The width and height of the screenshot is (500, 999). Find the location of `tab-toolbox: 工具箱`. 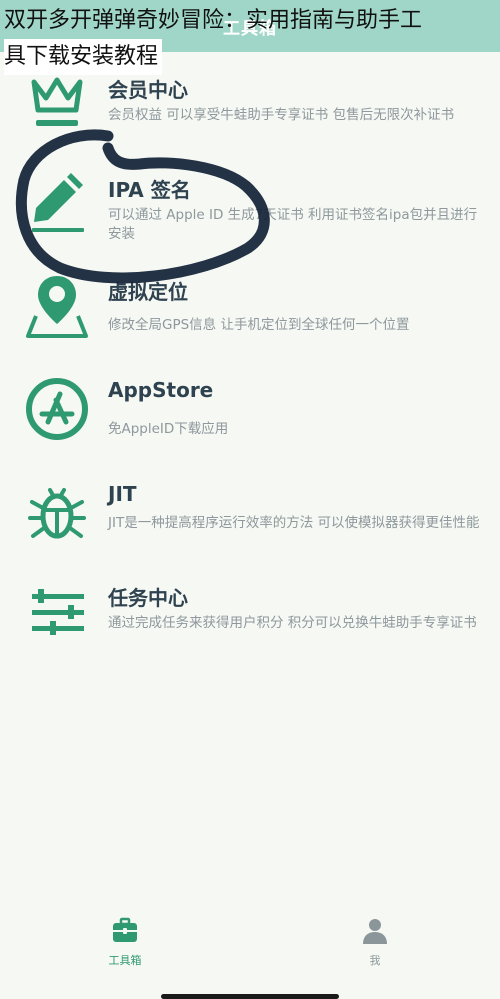

tab-toolbox: 工具箱 is located at coordinates (125, 946).